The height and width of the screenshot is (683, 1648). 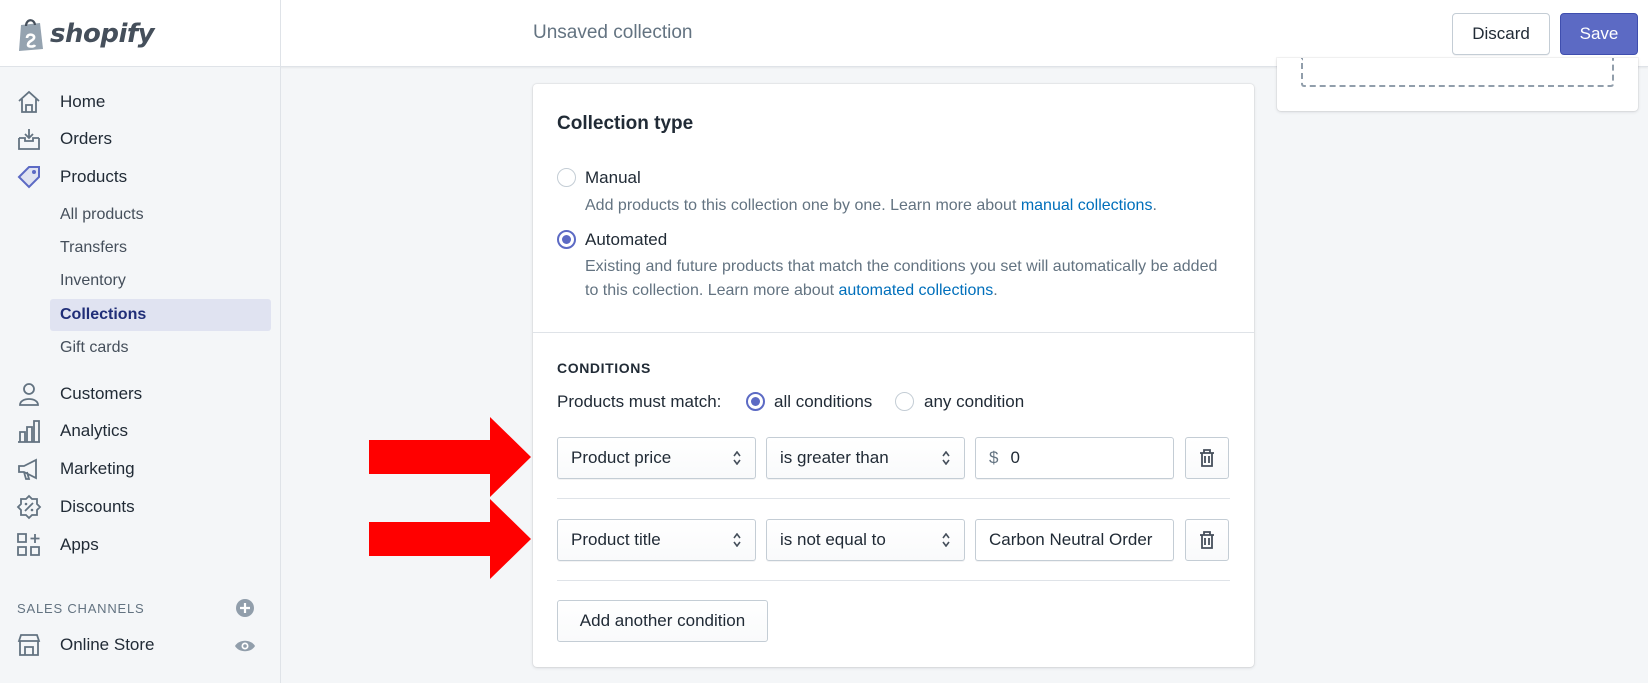 What do you see at coordinates (915, 290) in the screenshot?
I see `automated-collections-link: automated collections` at bounding box center [915, 290].